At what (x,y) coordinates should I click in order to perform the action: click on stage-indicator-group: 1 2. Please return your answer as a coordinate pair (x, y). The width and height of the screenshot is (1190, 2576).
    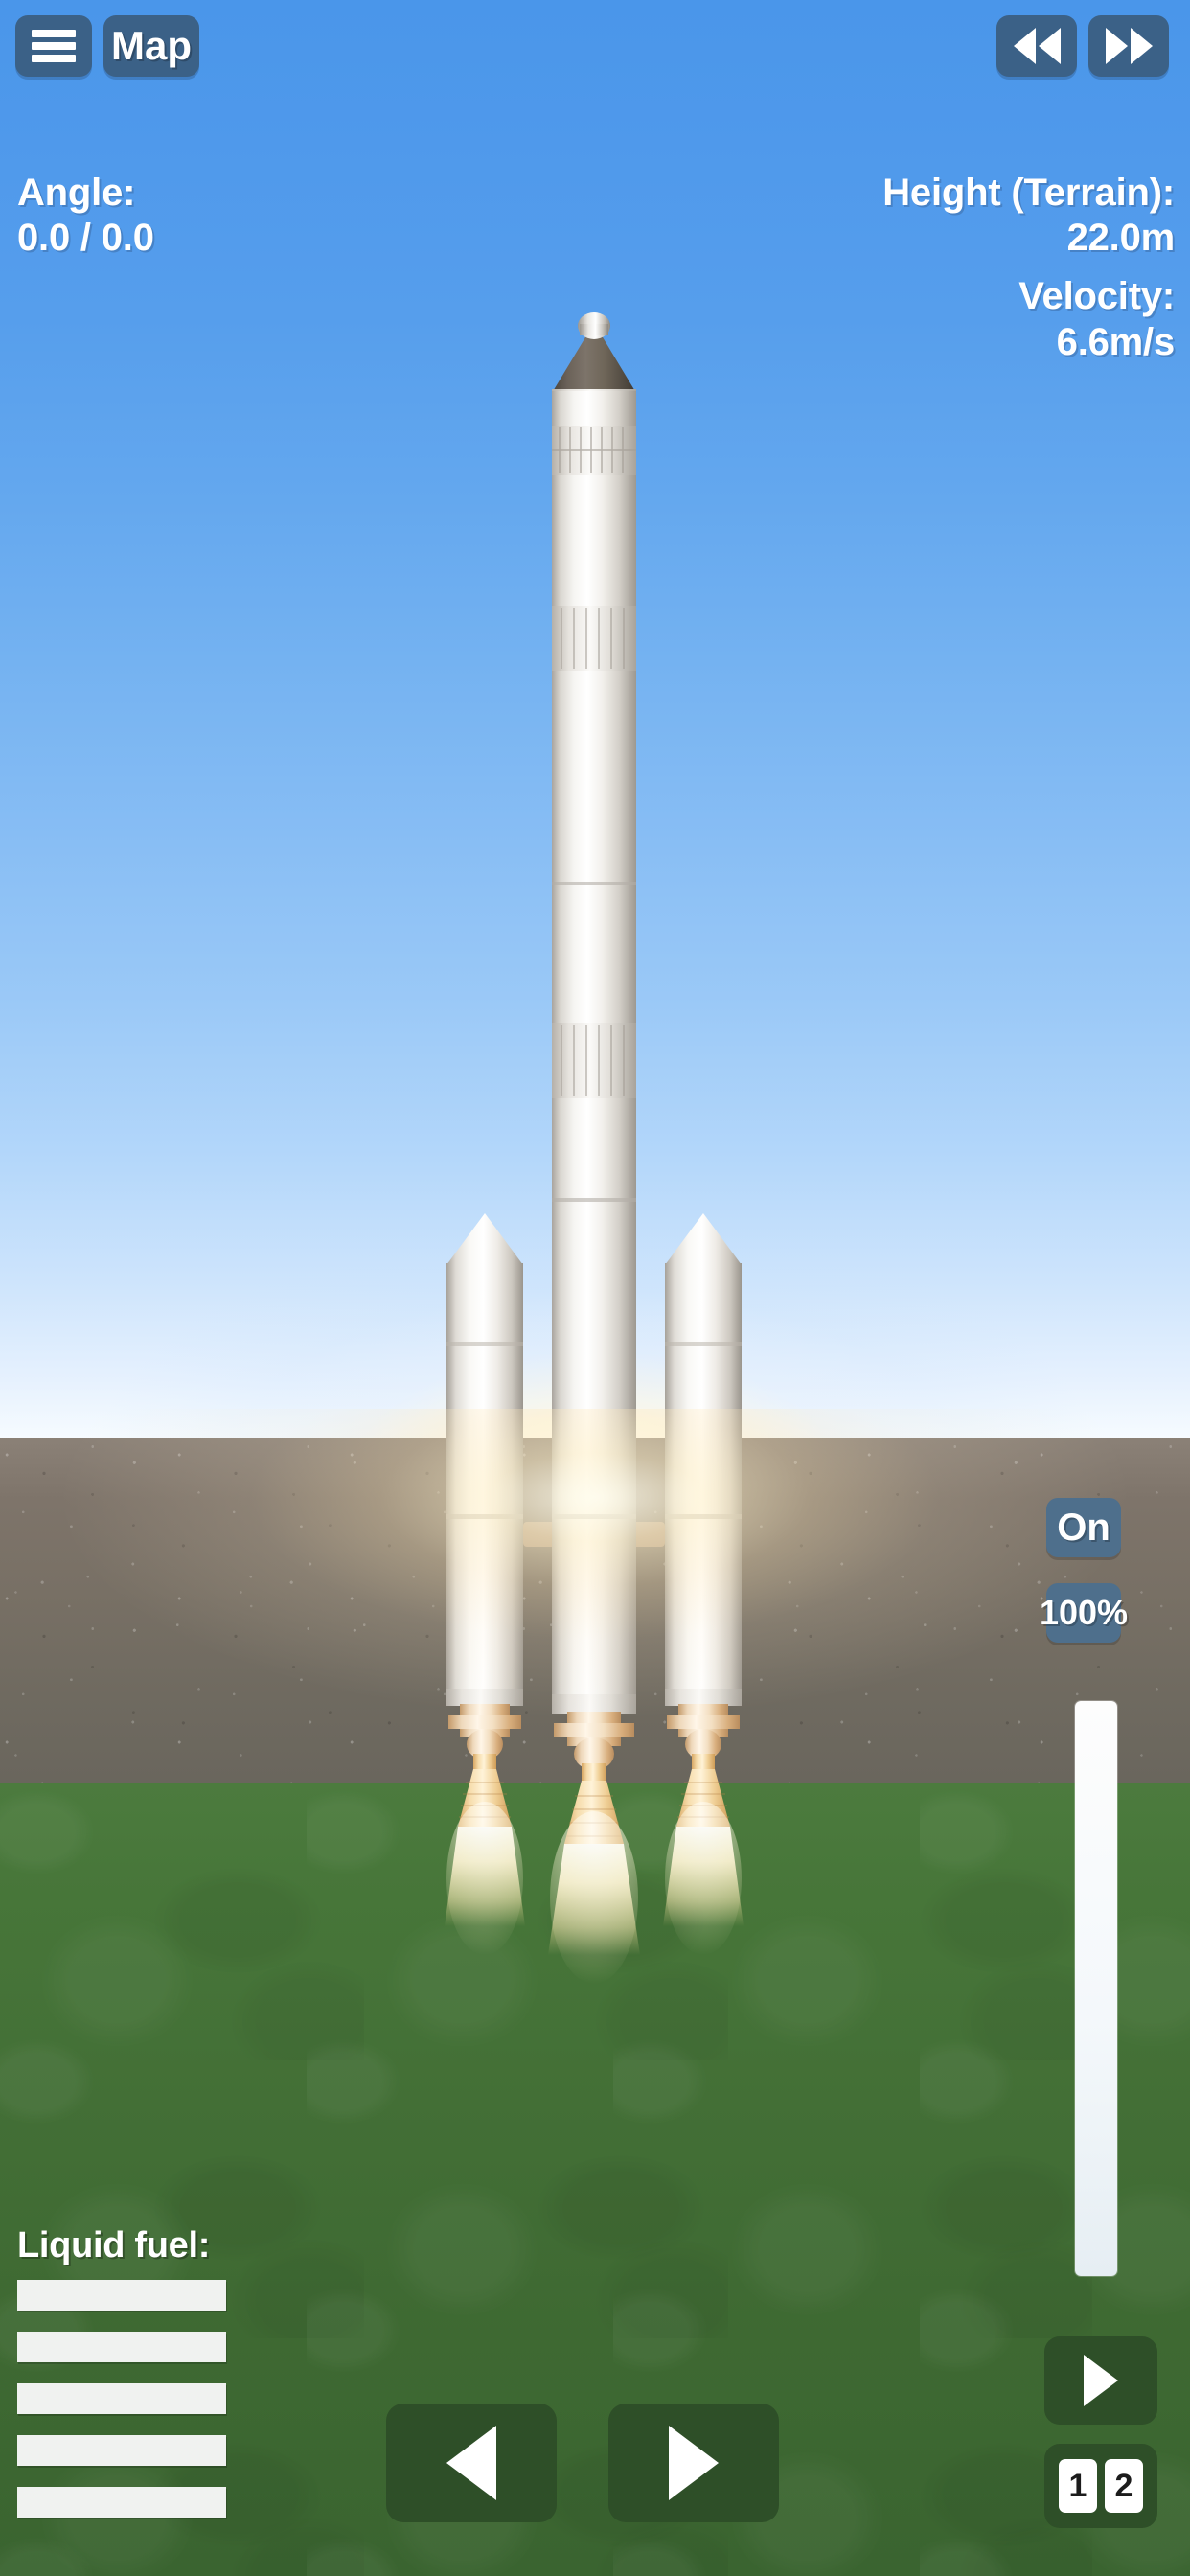
    Looking at the image, I should click on (1101, 2486).